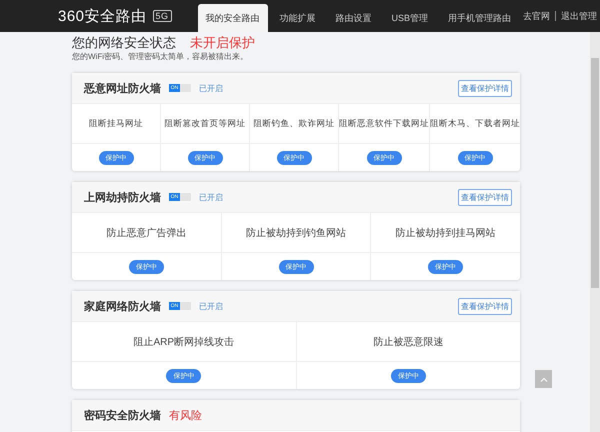  Describe the element at coordinates (184, 342) in the screenshot. I see `protection-item: 阻止ARP断网掉线攻击` at that location.